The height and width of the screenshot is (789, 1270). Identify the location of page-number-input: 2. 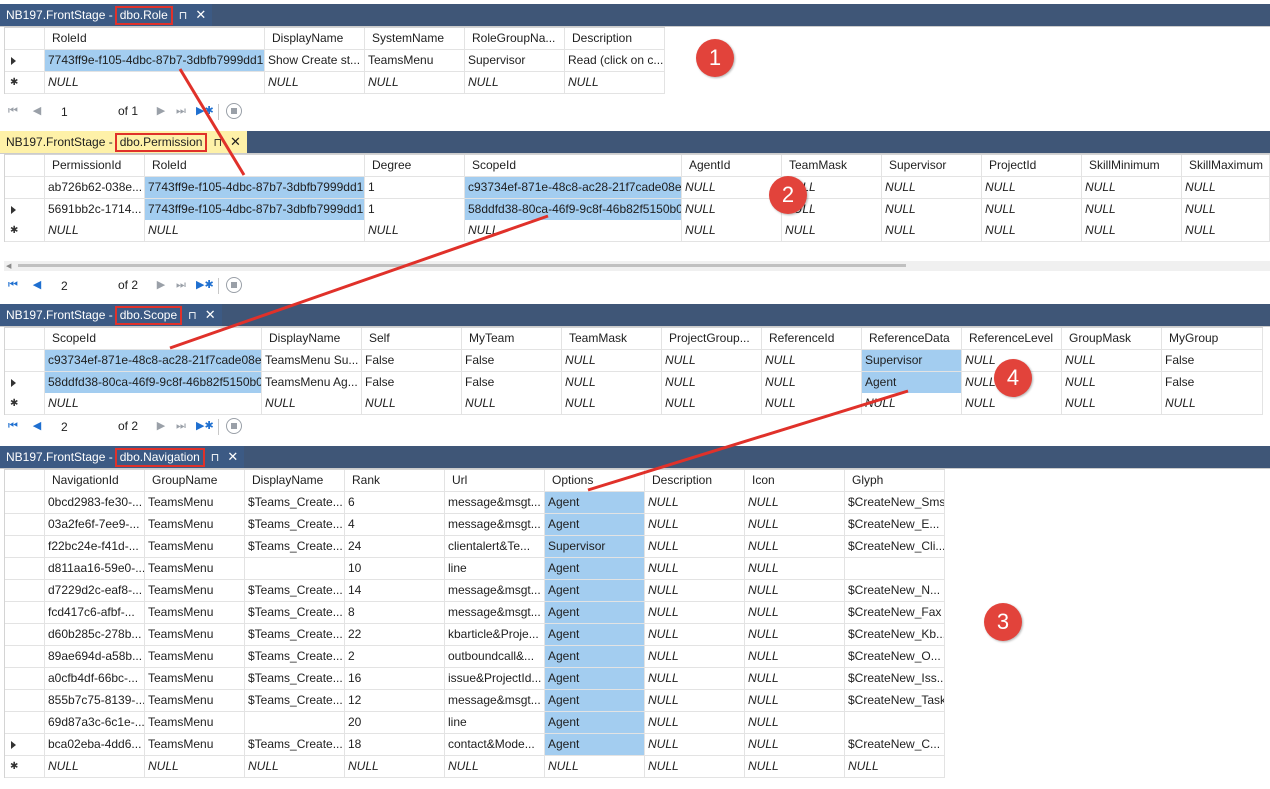
(87, 427).